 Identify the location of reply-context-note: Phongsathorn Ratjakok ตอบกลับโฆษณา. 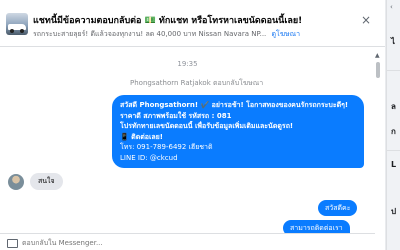
(197, 83).